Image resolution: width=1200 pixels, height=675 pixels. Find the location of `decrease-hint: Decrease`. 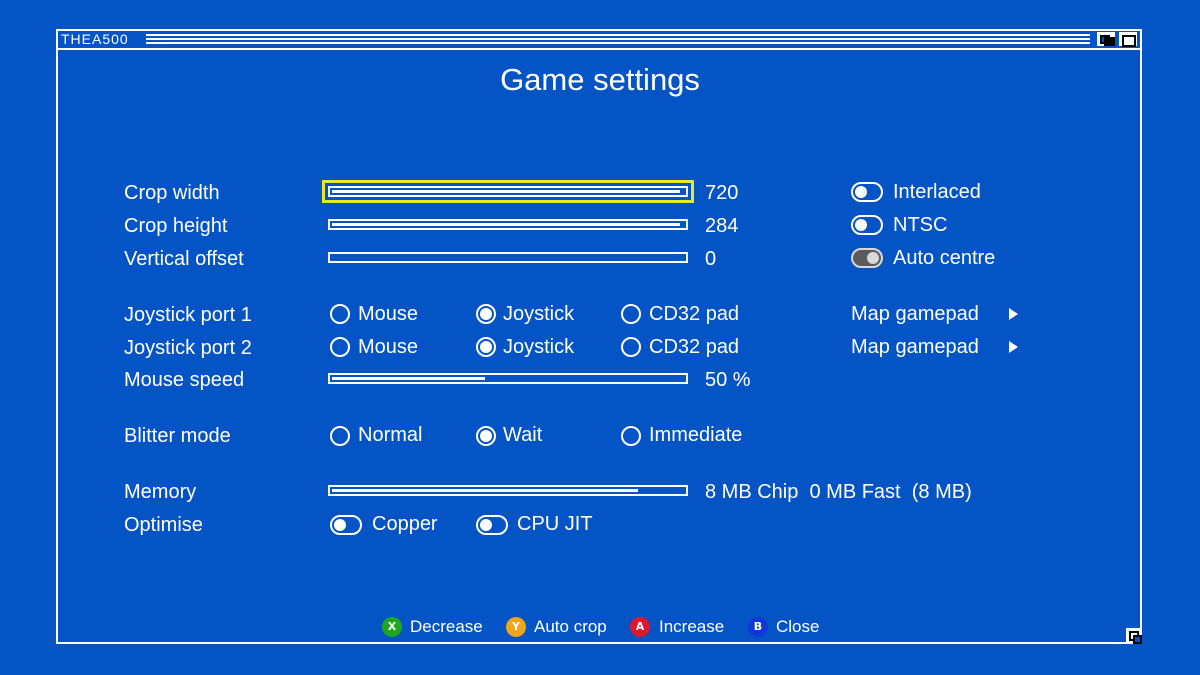

decrease-hint: Decrease is located at coordinates (446, 626).